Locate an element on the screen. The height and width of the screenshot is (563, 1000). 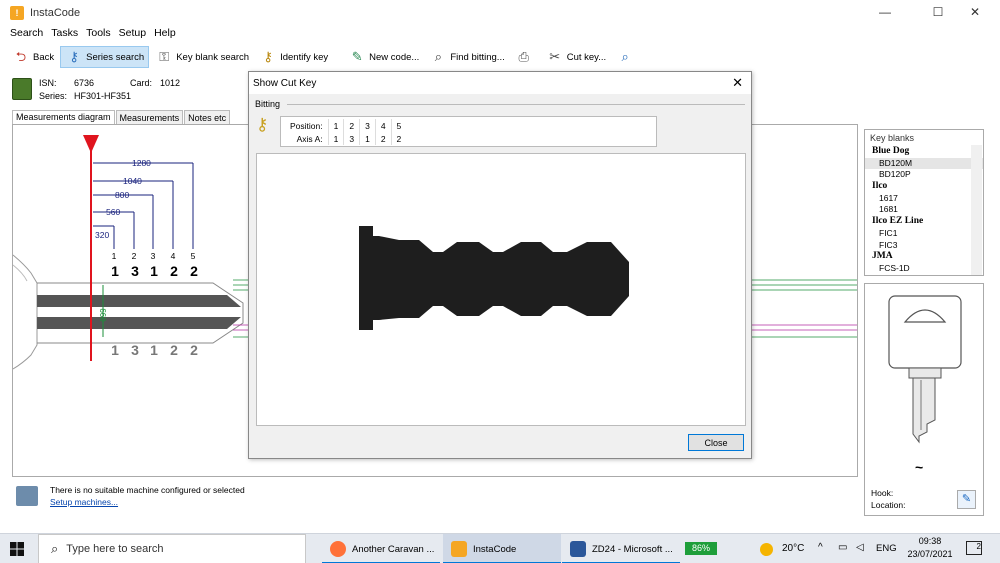
dim-label-560: 560 is located at coordinates (113, 212).